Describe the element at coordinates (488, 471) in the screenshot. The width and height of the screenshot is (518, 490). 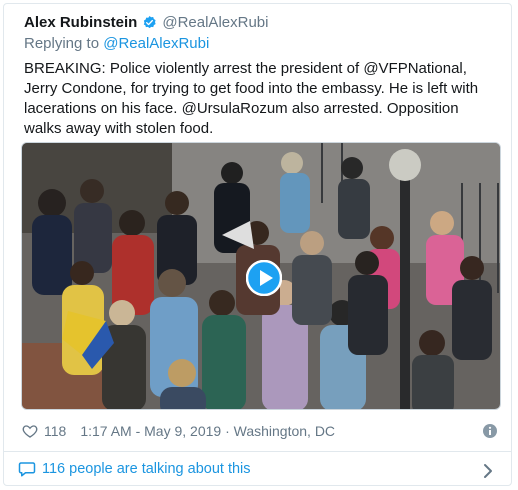
I see `chevron-right-icon` at that location.